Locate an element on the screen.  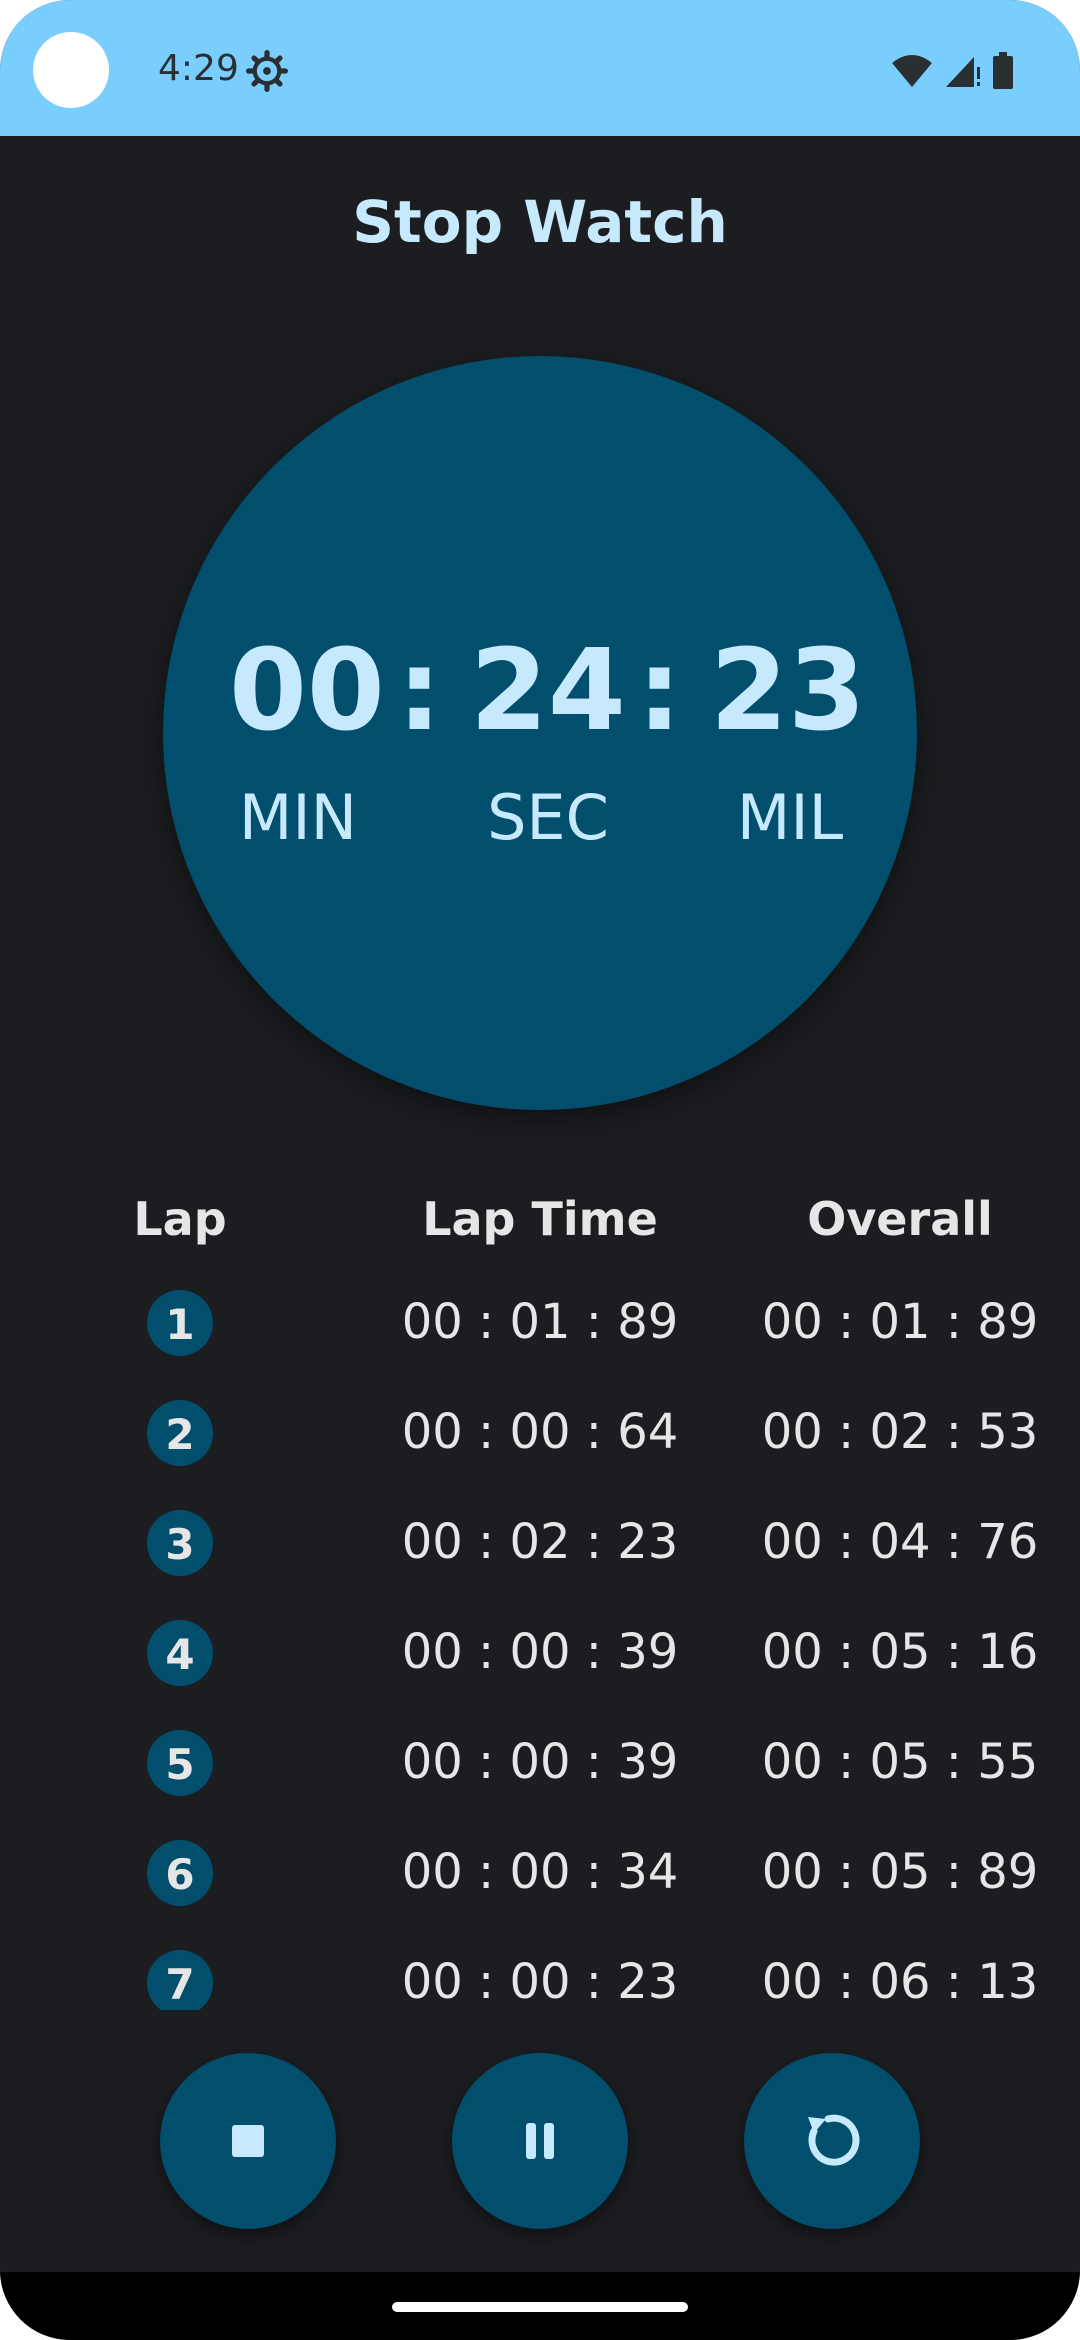
control-bar is located at coordinates (540, 2141).